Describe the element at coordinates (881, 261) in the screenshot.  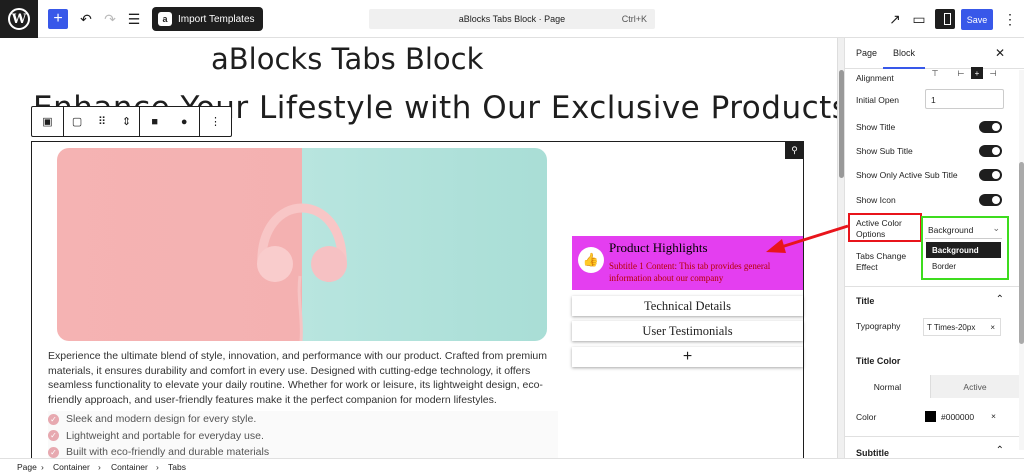
I see `tabs-change-effect-label: Tabs Change Effect` at that location.